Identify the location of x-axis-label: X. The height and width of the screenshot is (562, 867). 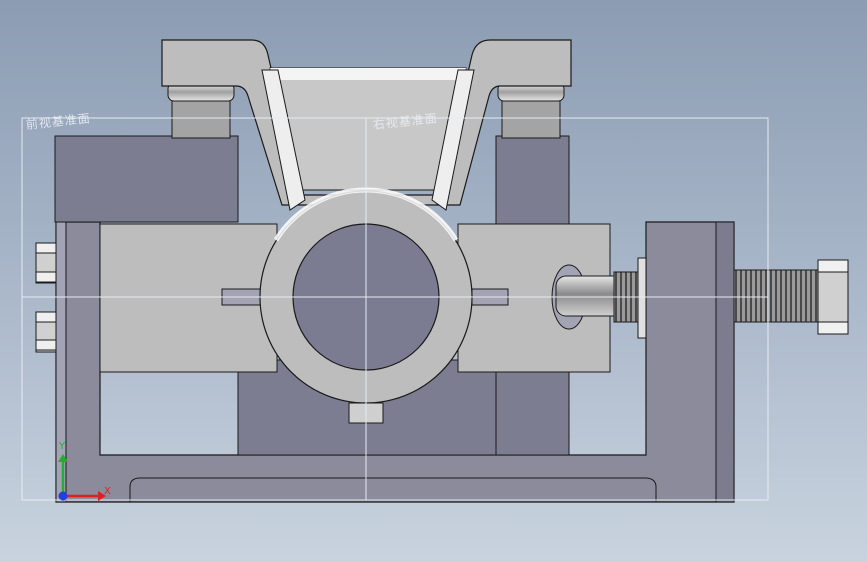
(107, 491).